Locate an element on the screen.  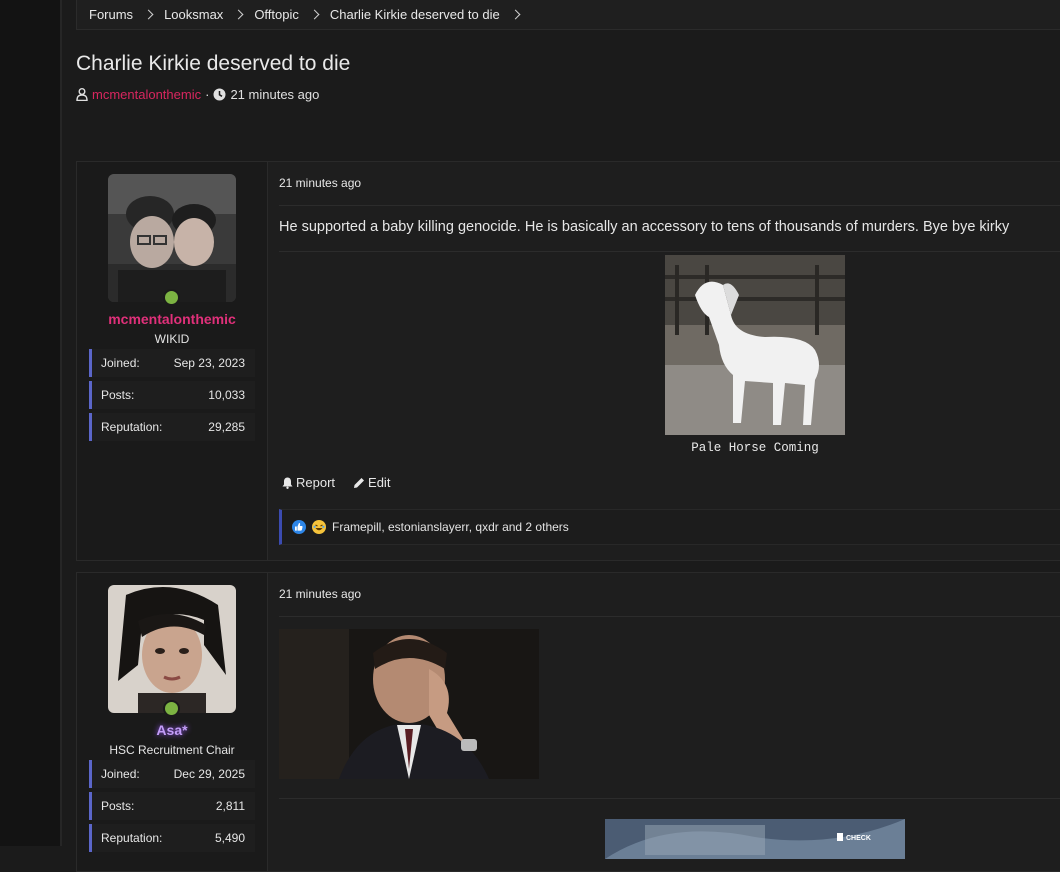
breadcrumb-forums: Forums is located at coordinates (111, 14).